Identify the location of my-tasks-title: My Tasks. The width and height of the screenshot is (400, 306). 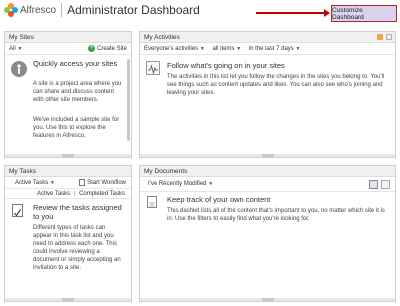
(68, 171).